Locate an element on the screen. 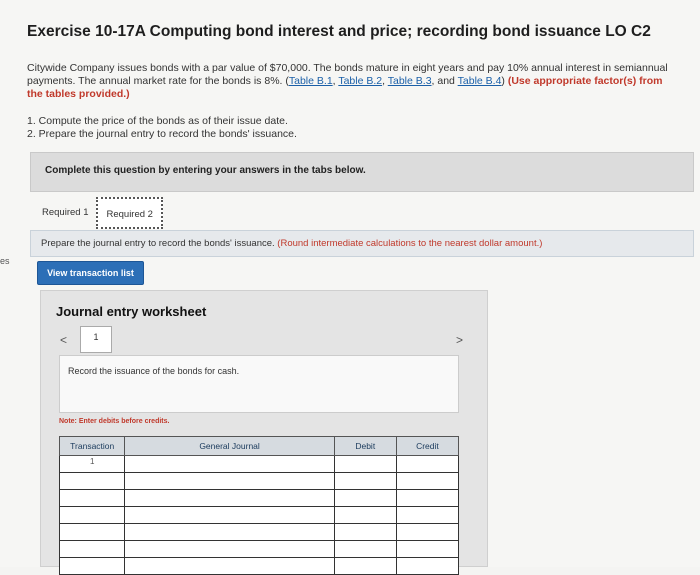  intro-and: and is located at coordinates (446, 81).